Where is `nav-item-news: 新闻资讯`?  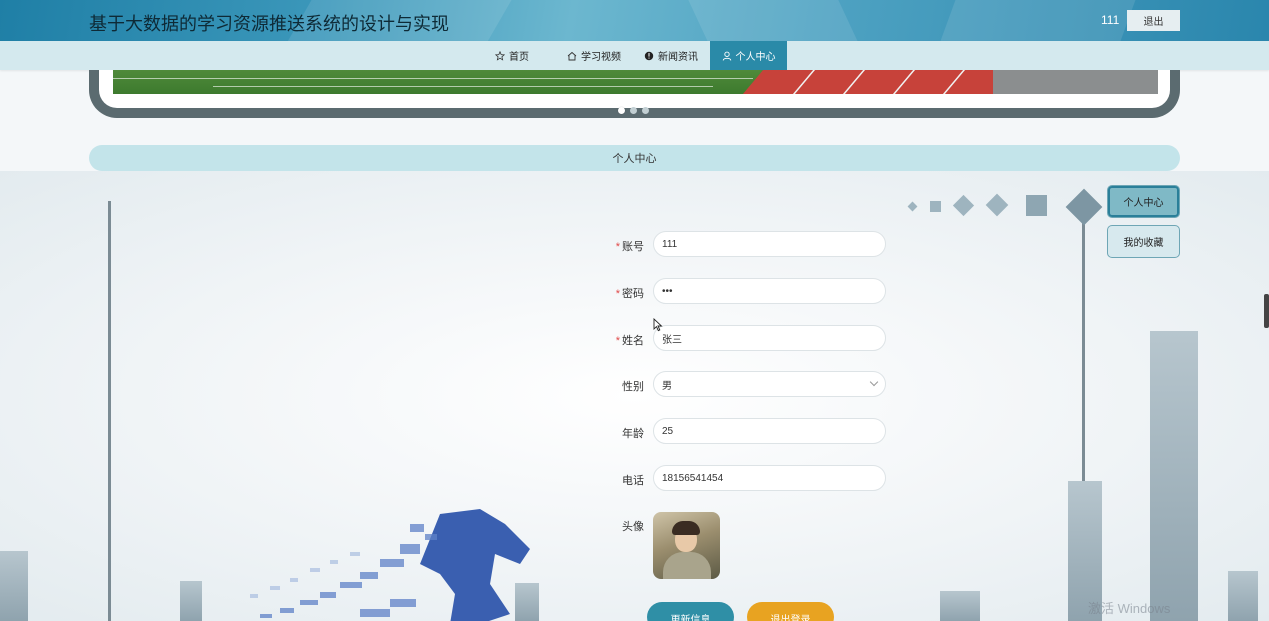 nav-item-news: 新闻资讯 is located at coordinates (671, 55).